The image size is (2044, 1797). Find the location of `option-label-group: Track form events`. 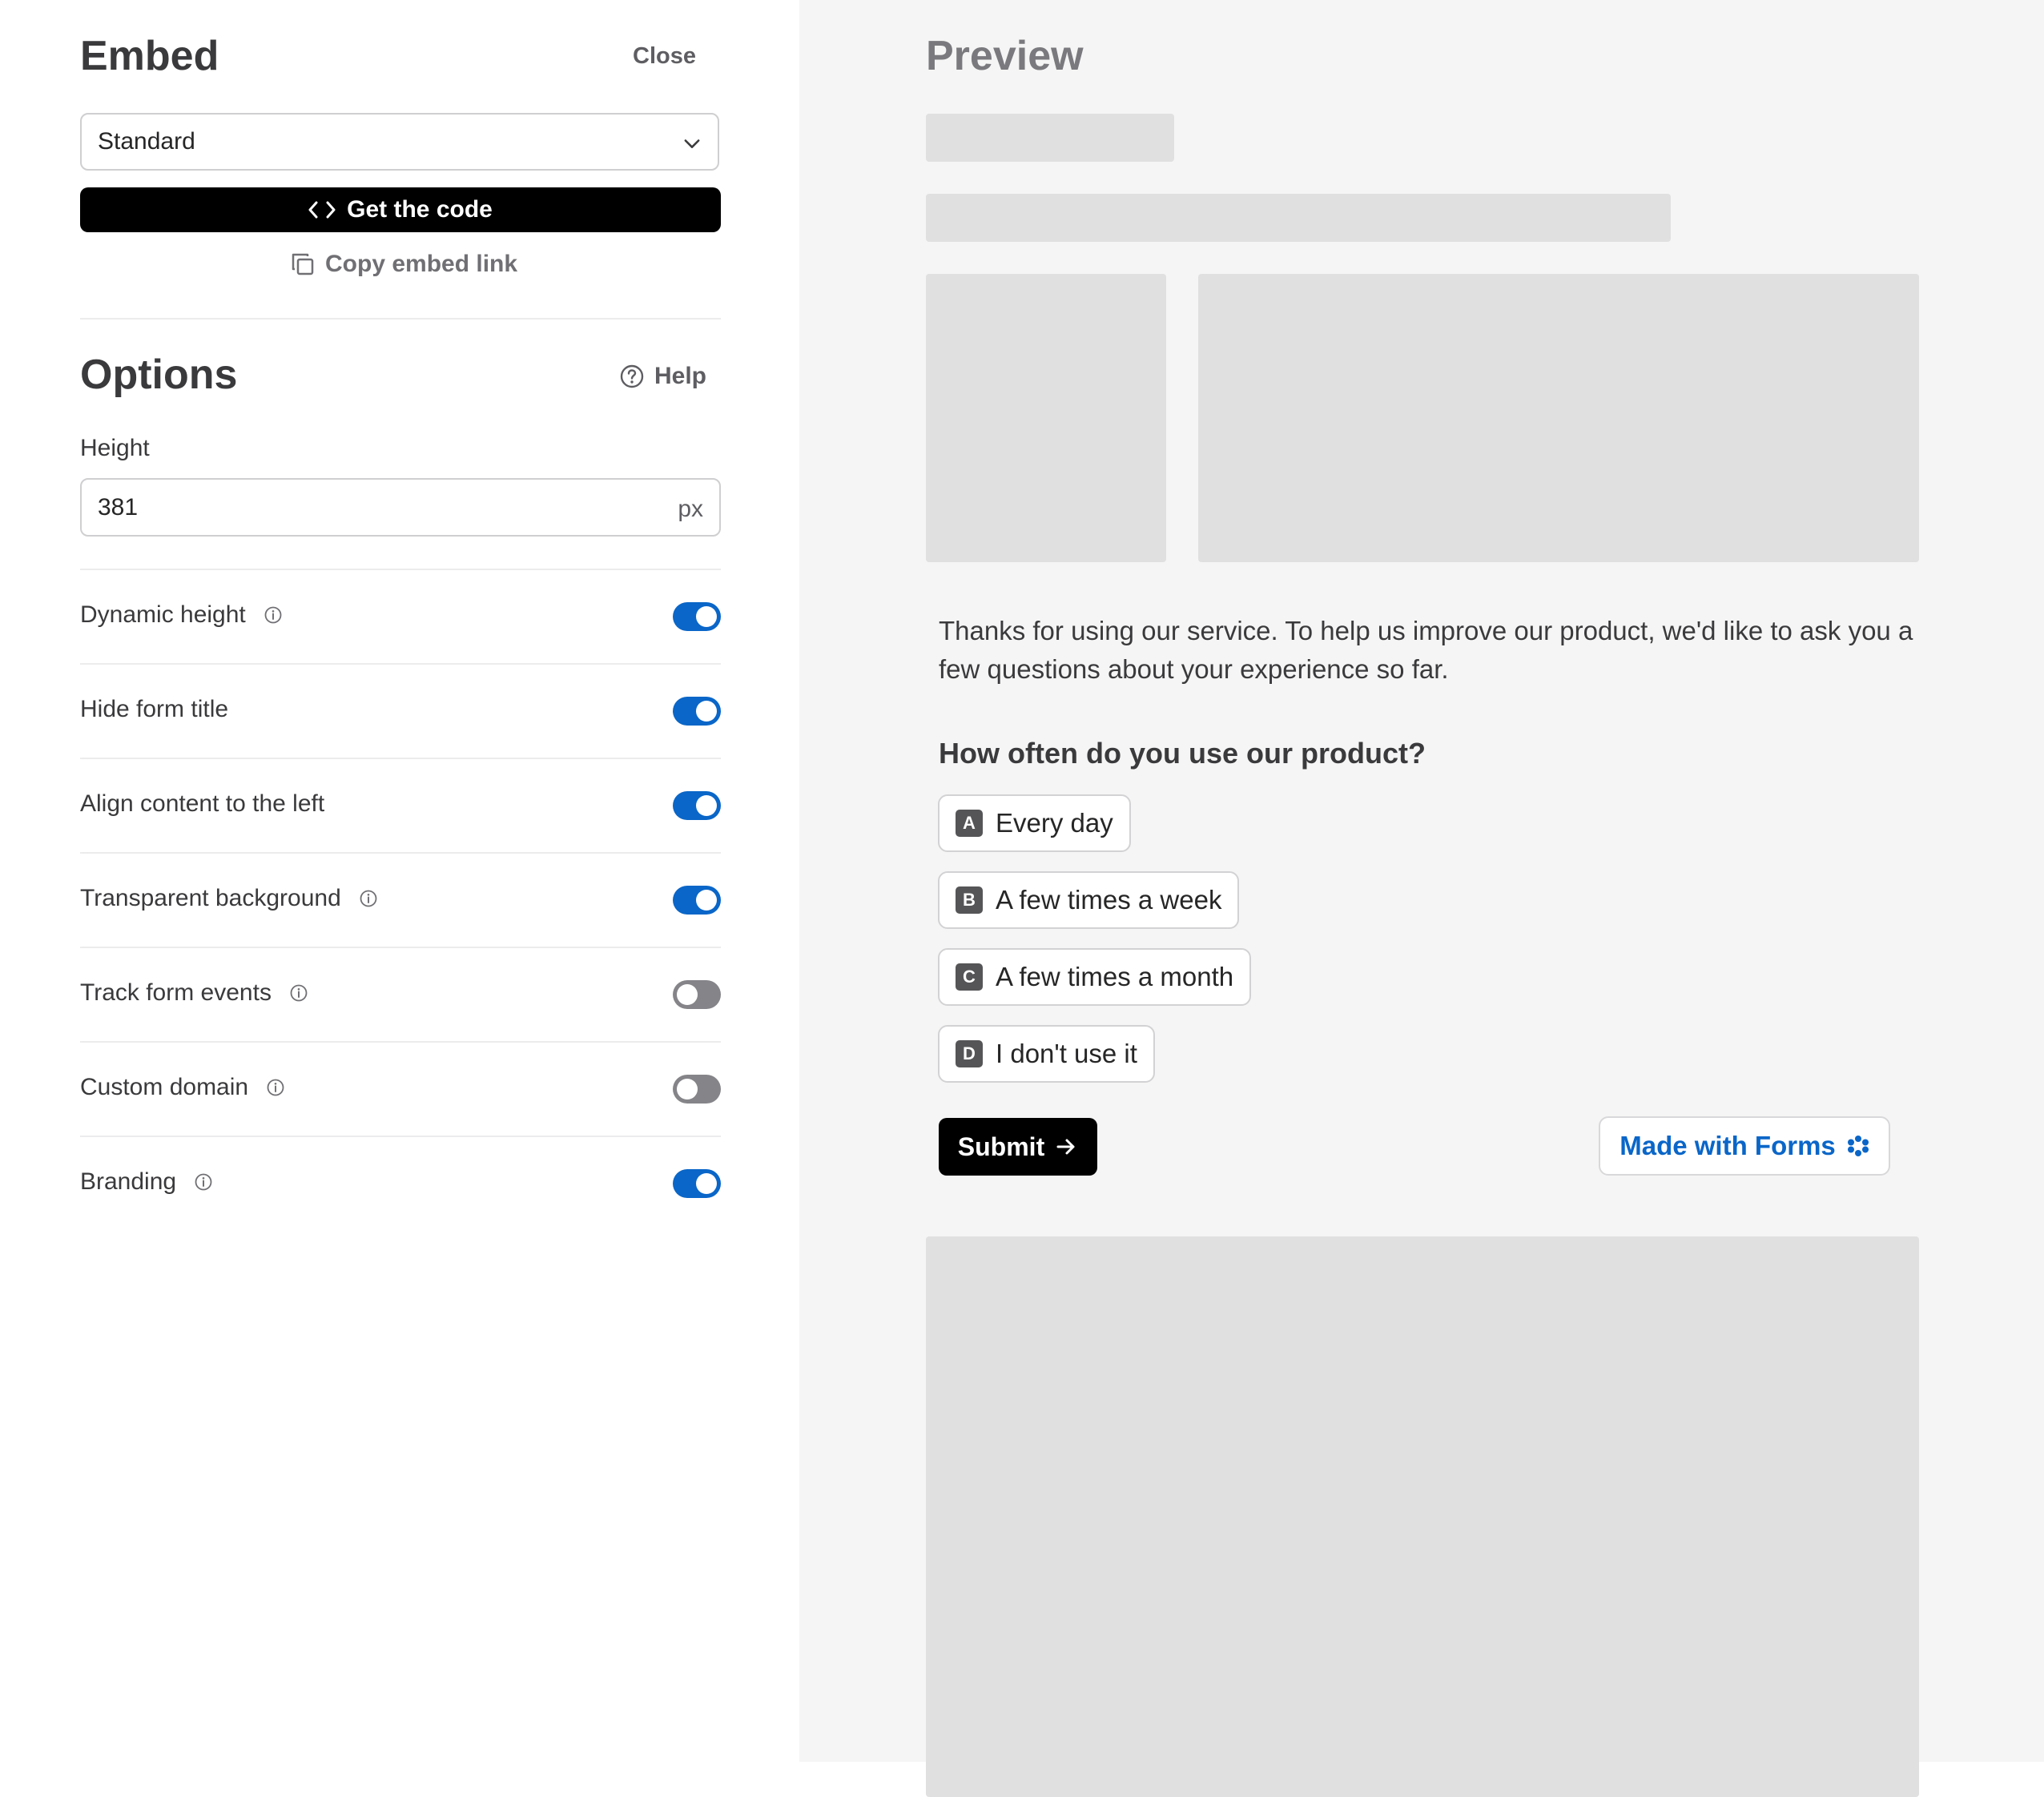

option-label-group: Track form events is located at coordinates (194, 993).